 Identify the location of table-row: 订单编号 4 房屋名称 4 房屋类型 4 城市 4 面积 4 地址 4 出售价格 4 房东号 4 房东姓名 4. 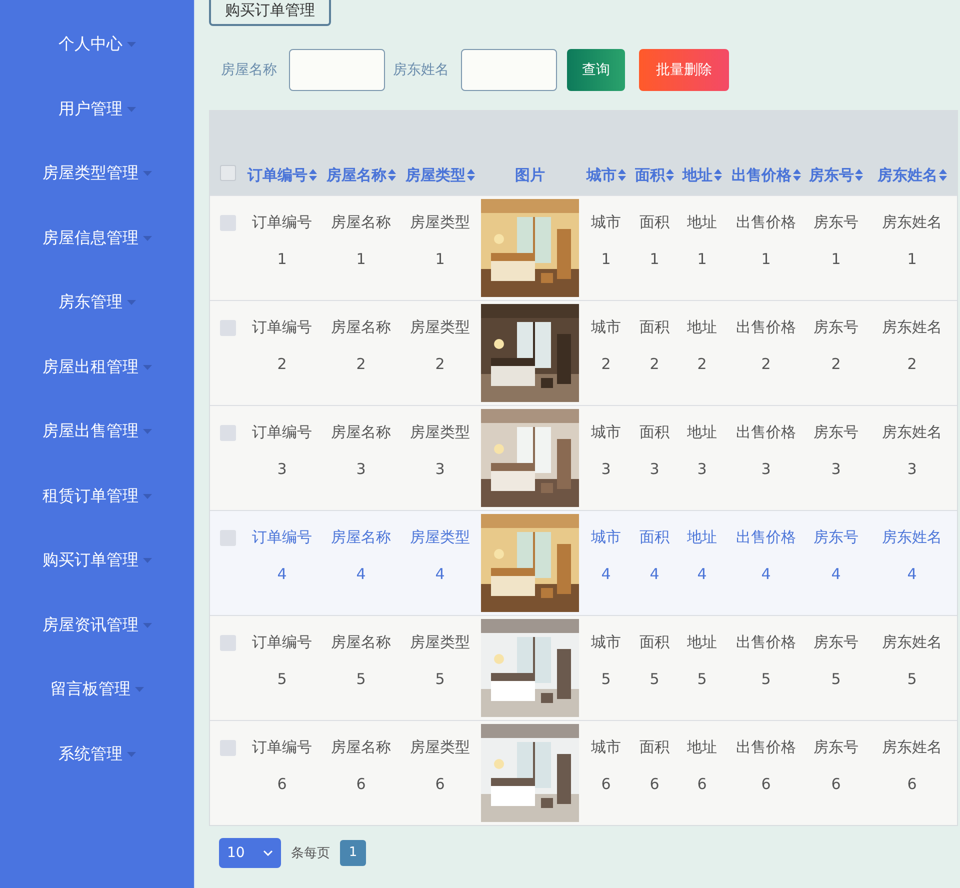
(583, 562).